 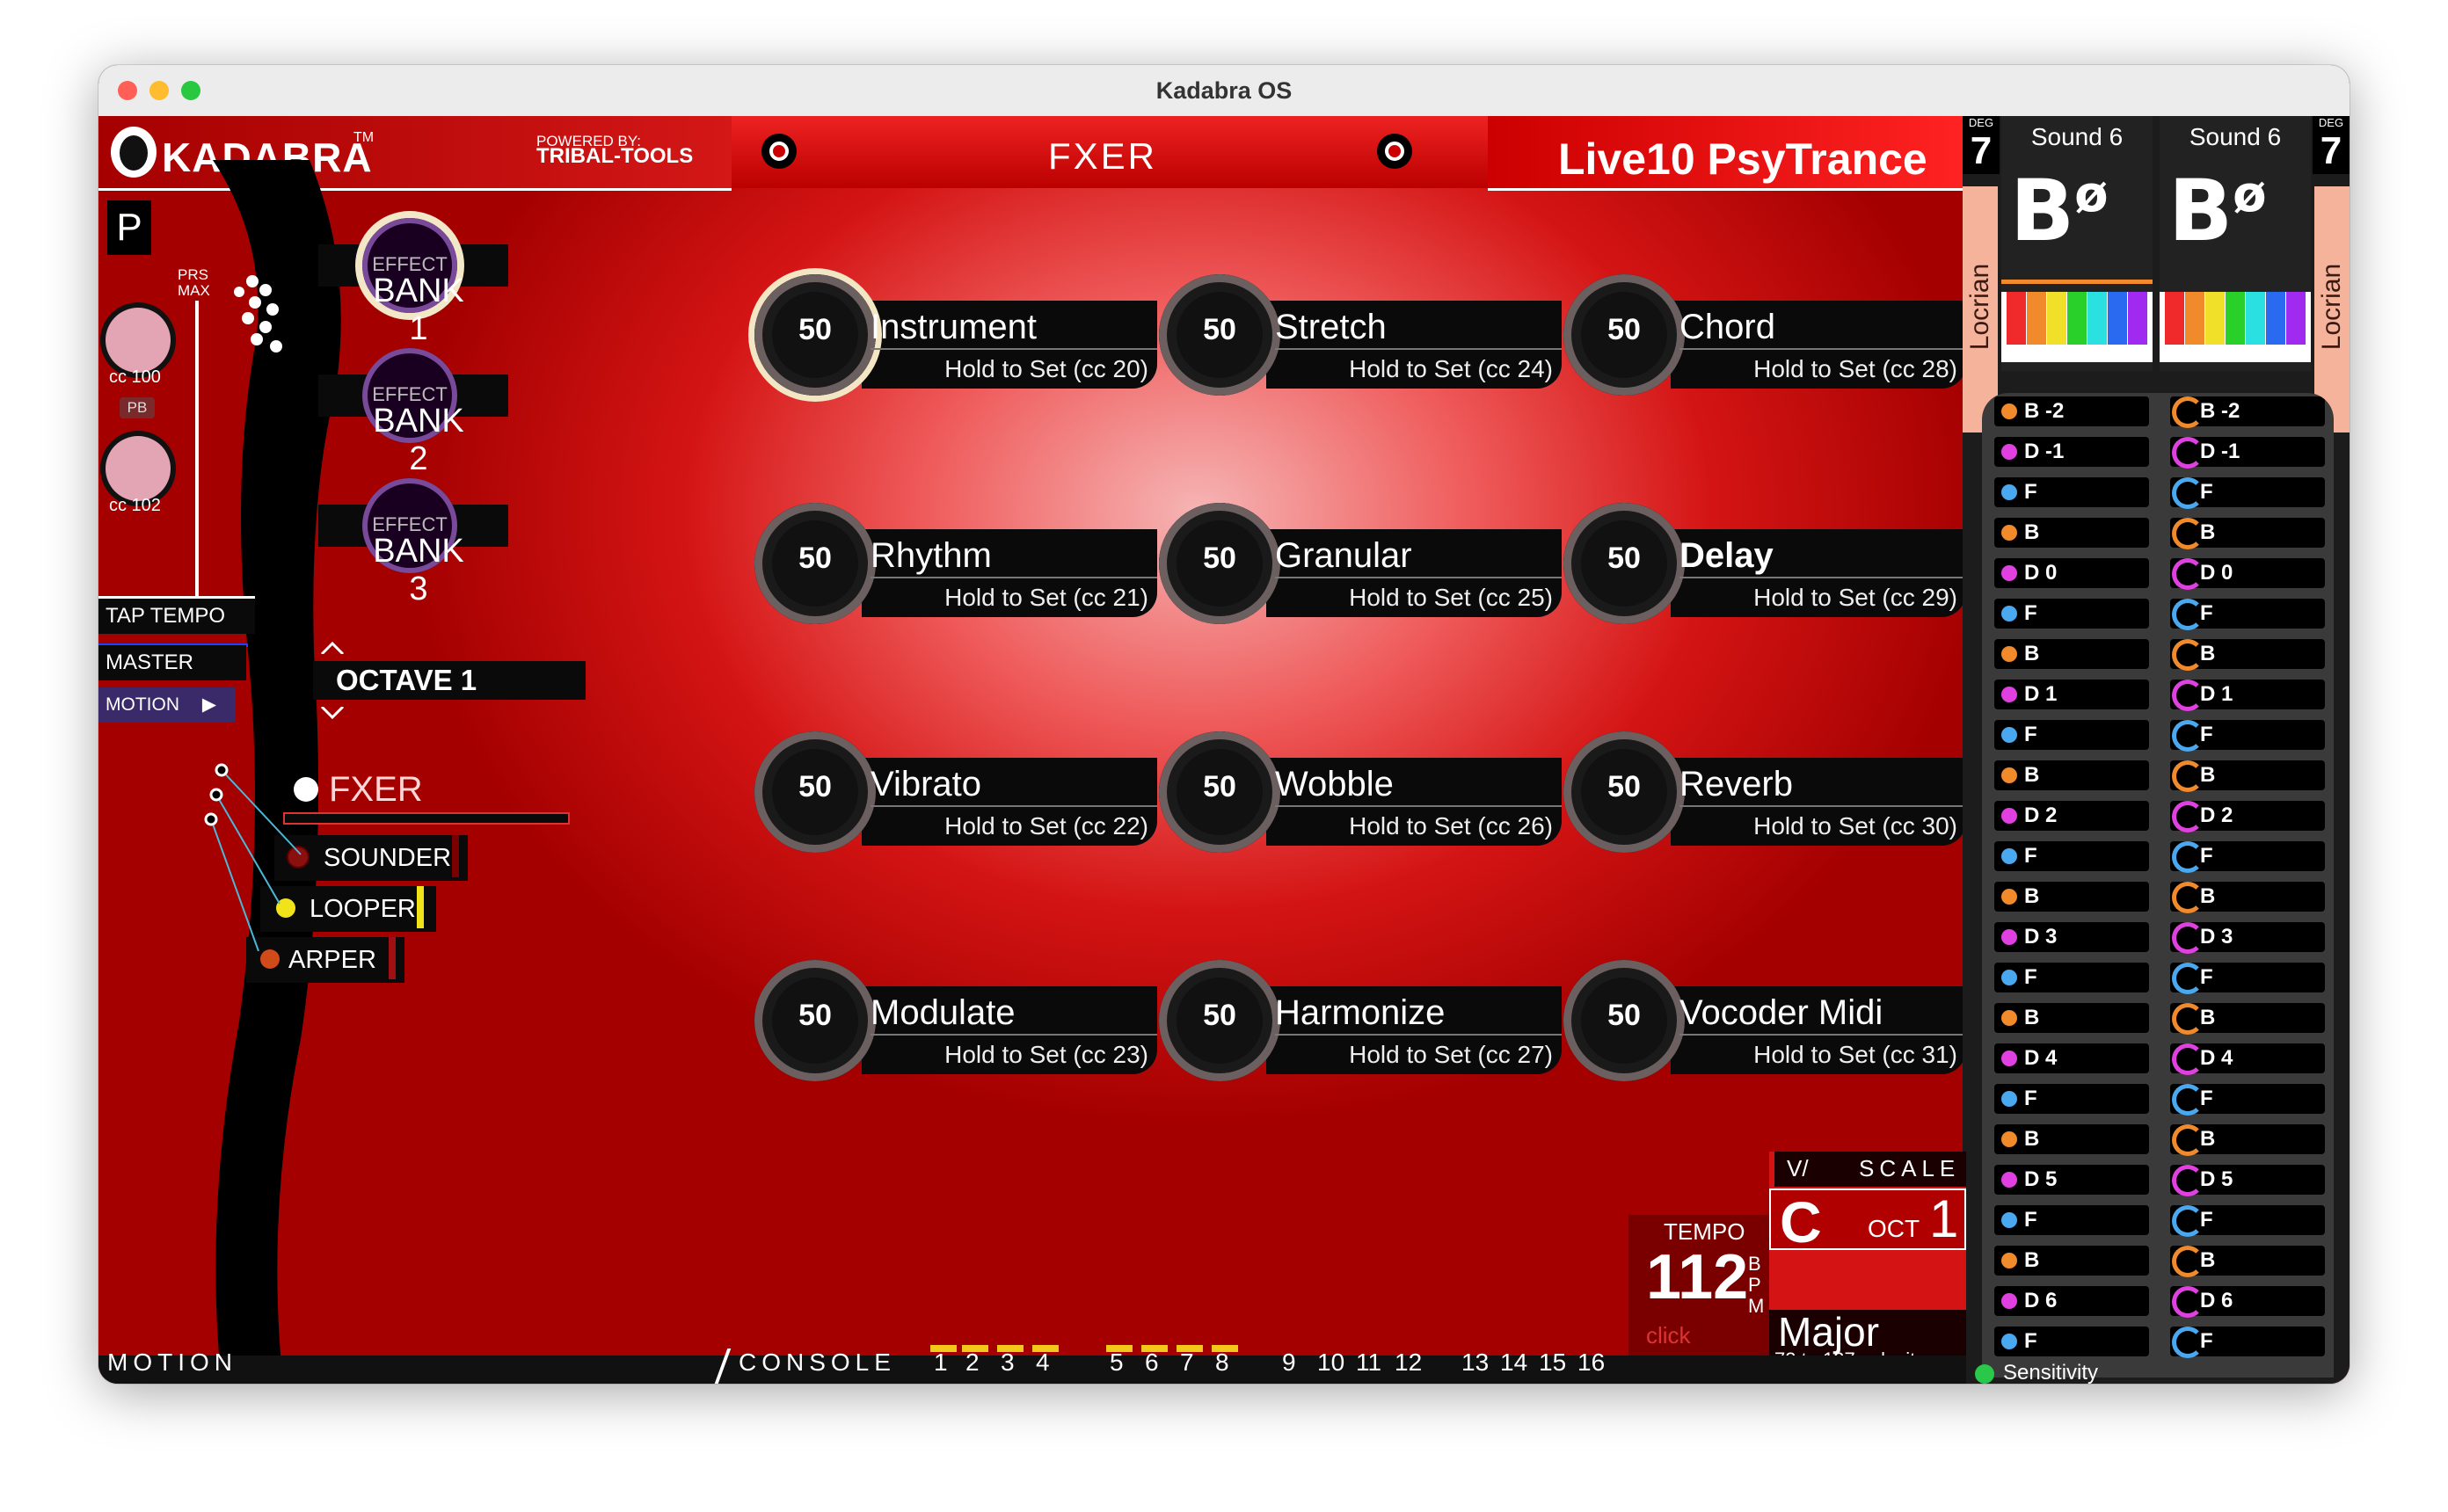 I want to click on effect-delay-cell: 50 Delay Hold to Set (cc 29), so click(x=1765, y=564).